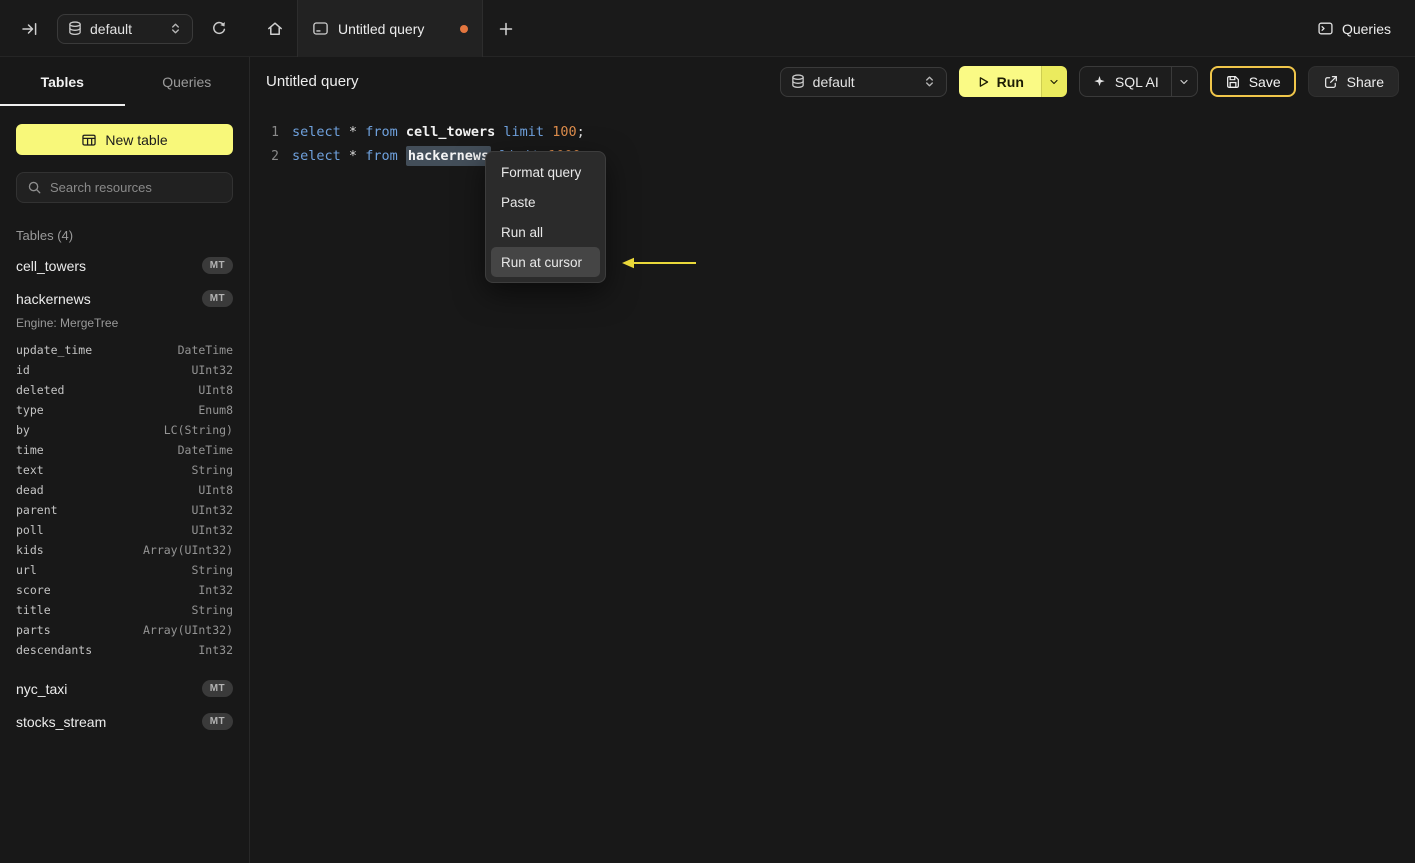 This screenshot has height=863, width=1415. Describe the element at coordinates (316, 156) in the screenshot. I see `code-token: select` at that location.